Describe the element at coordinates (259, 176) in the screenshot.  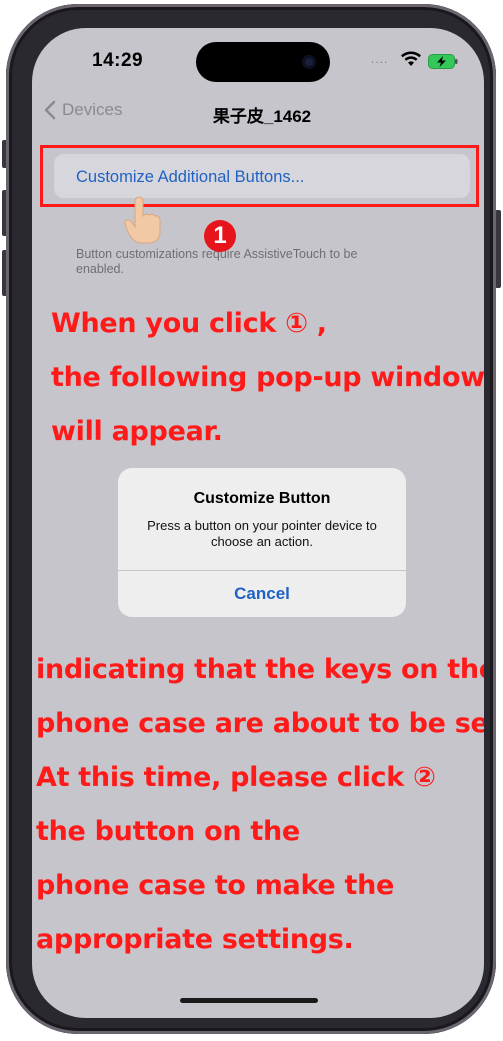
I see `annotation-highlight-box` at that location.